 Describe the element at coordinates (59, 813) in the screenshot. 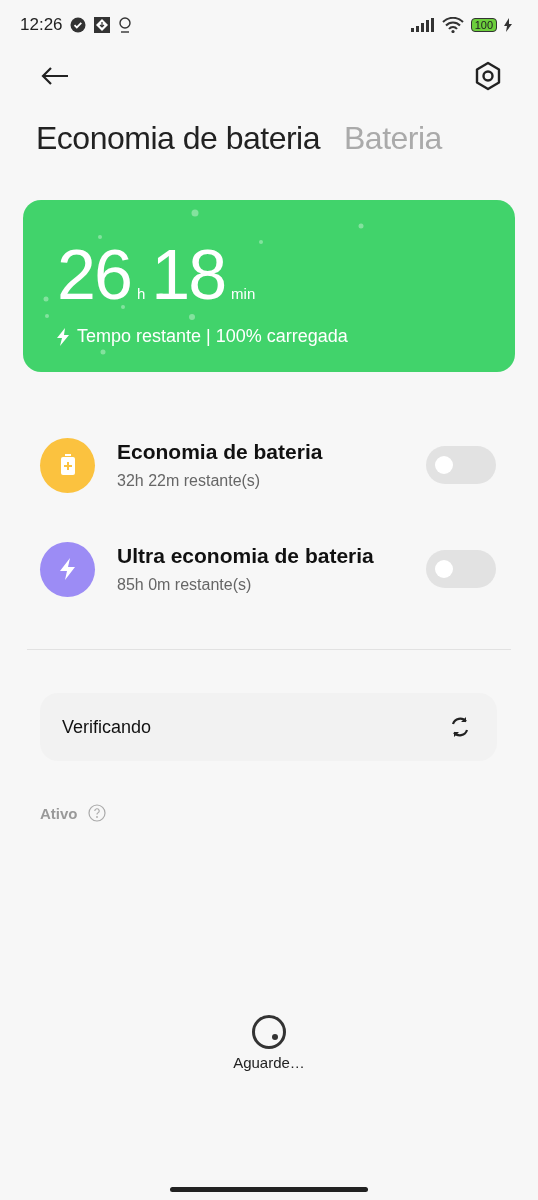

I see `section-label: Ativo` at that location.